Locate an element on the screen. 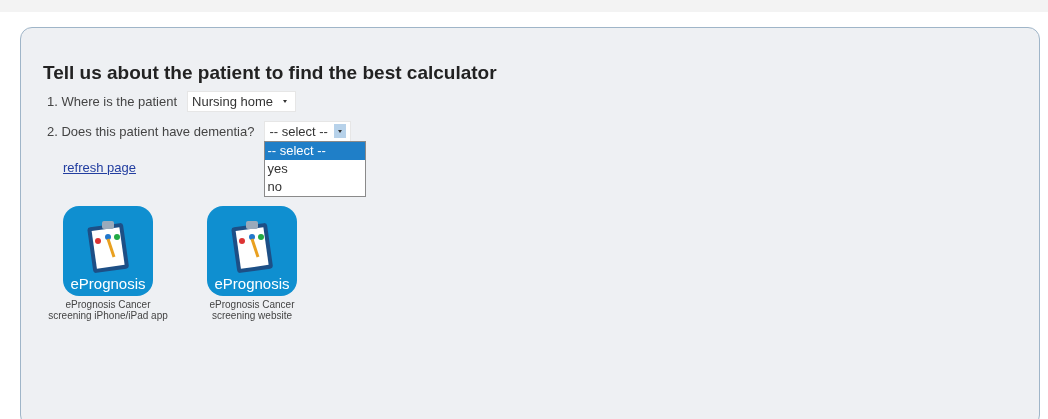 This screenshot has width=1048, height=419. dropdown-option: yes is located at coordinates (315, 168).